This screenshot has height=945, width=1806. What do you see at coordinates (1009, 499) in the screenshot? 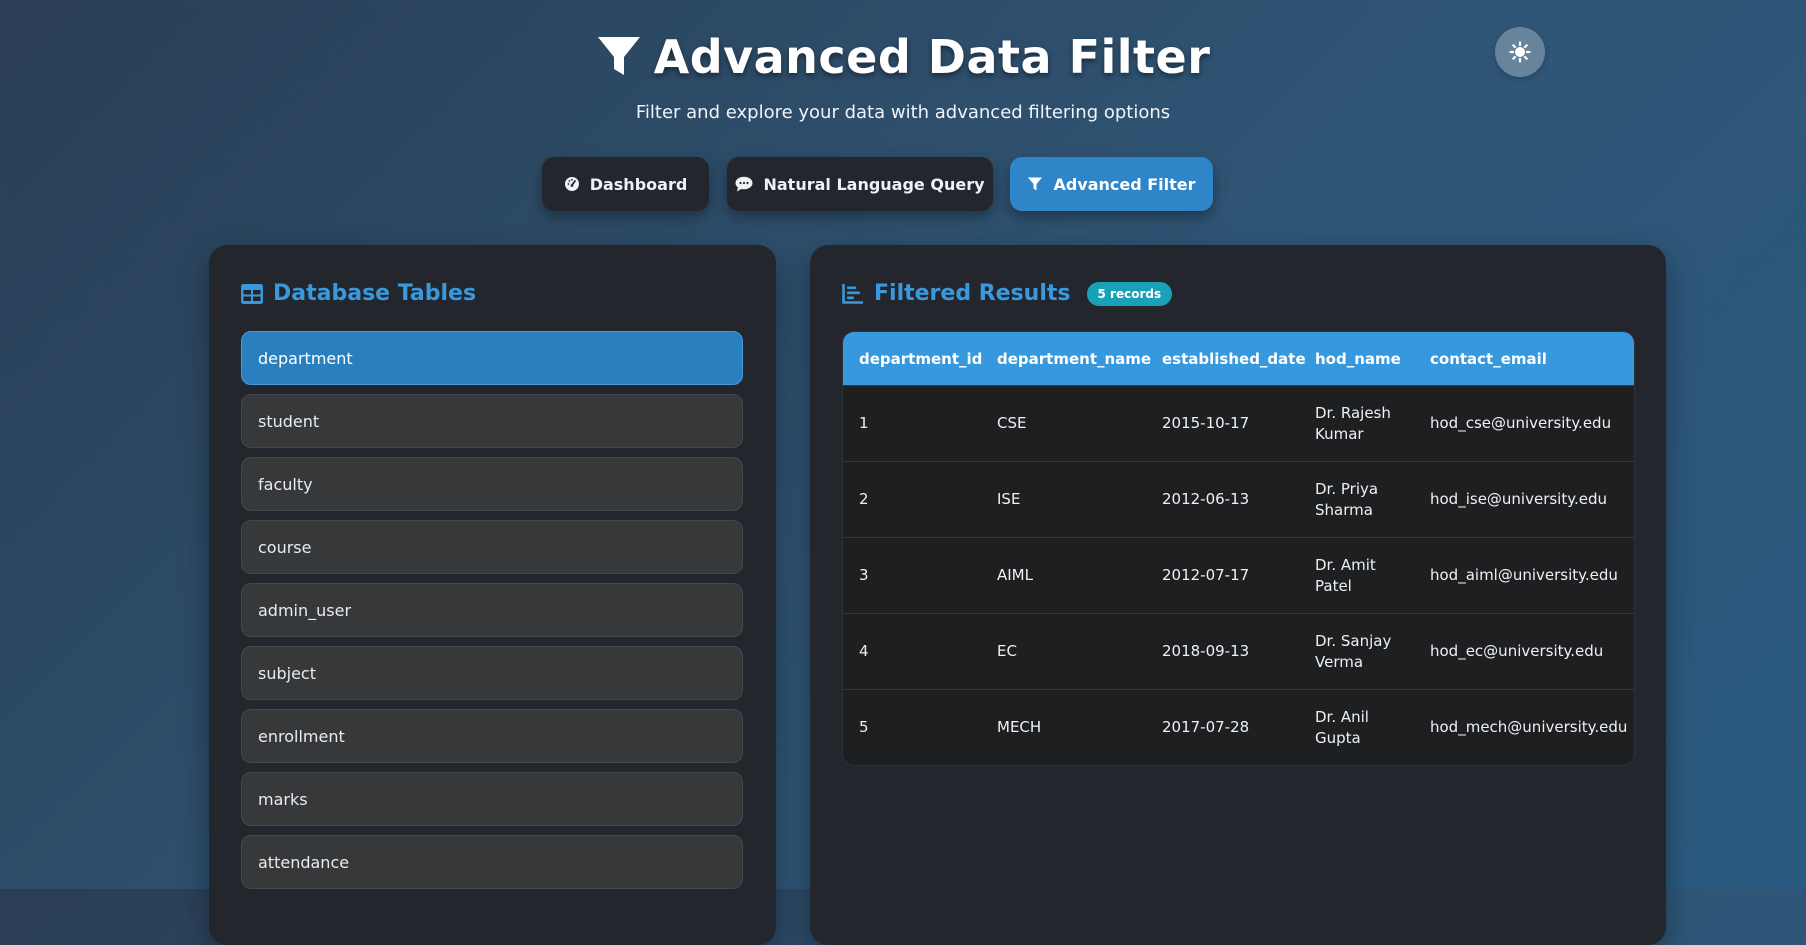
I see `cell-department-name: ISE` at bounding box center [1009, 499].